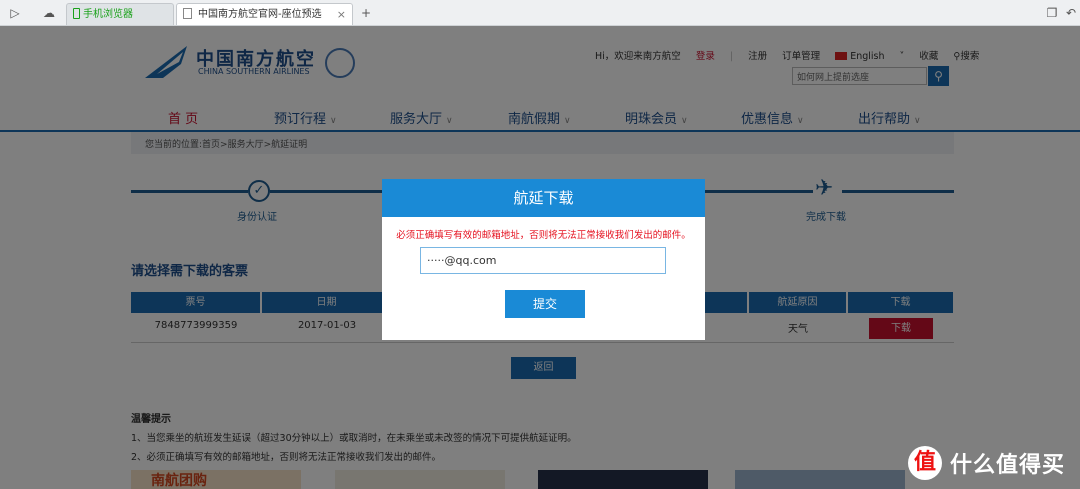  What do you see at coordinates (187, 13) in the screenshot?
I see `page-icon` at bounding box center [187, 13].